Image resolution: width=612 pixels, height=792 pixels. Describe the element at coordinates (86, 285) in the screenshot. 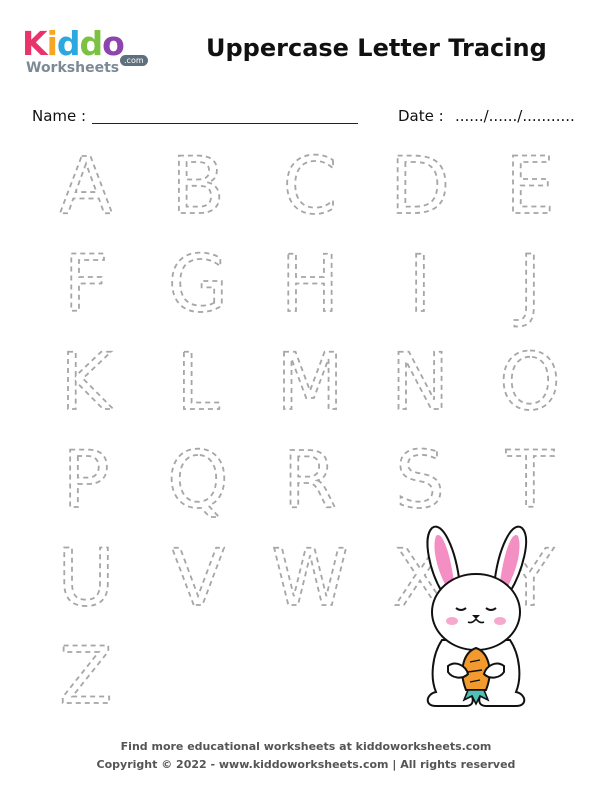

I see `trace-letter: F` at that location.